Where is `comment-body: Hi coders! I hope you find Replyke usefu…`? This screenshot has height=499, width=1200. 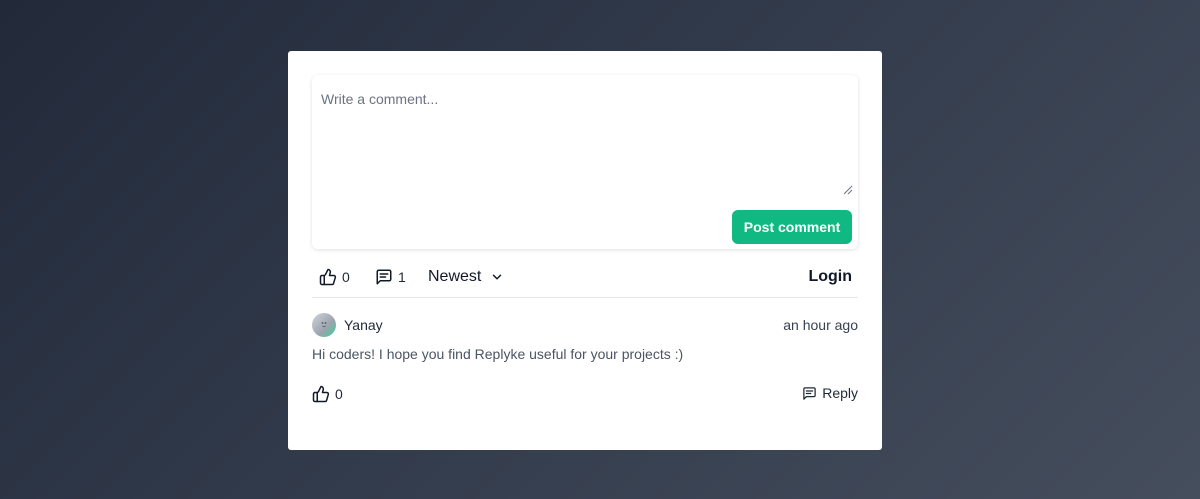
comment-body: Hi coders! I hope you find Replyke usefu… is located at coordinates (498, 354).